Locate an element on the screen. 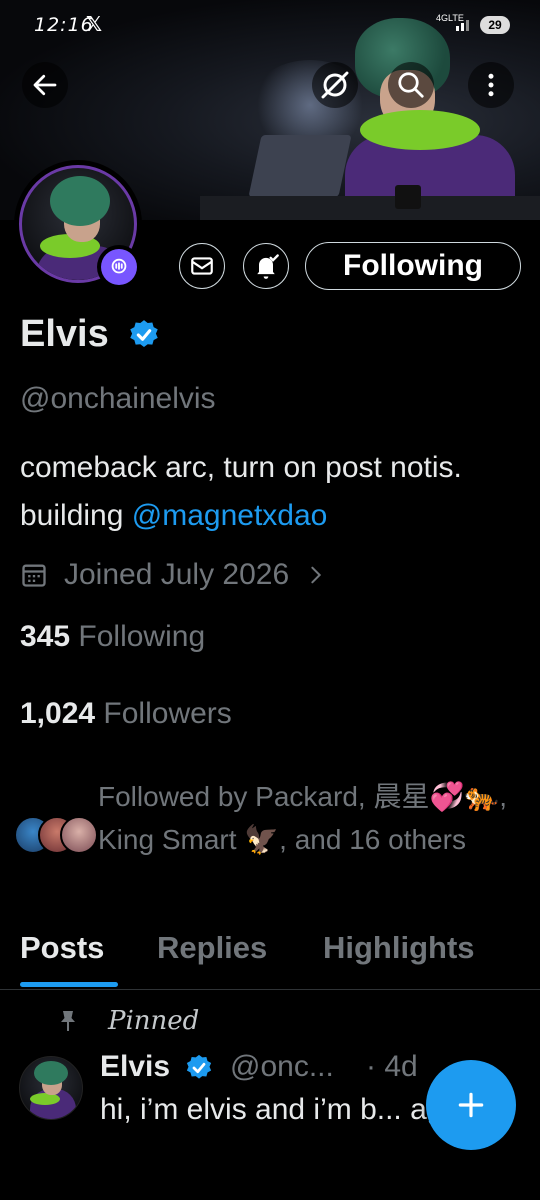 The height and width of the screenshot is (1200, 540). joined-row: Joined July 2026 is located at coordinates (173, 575).